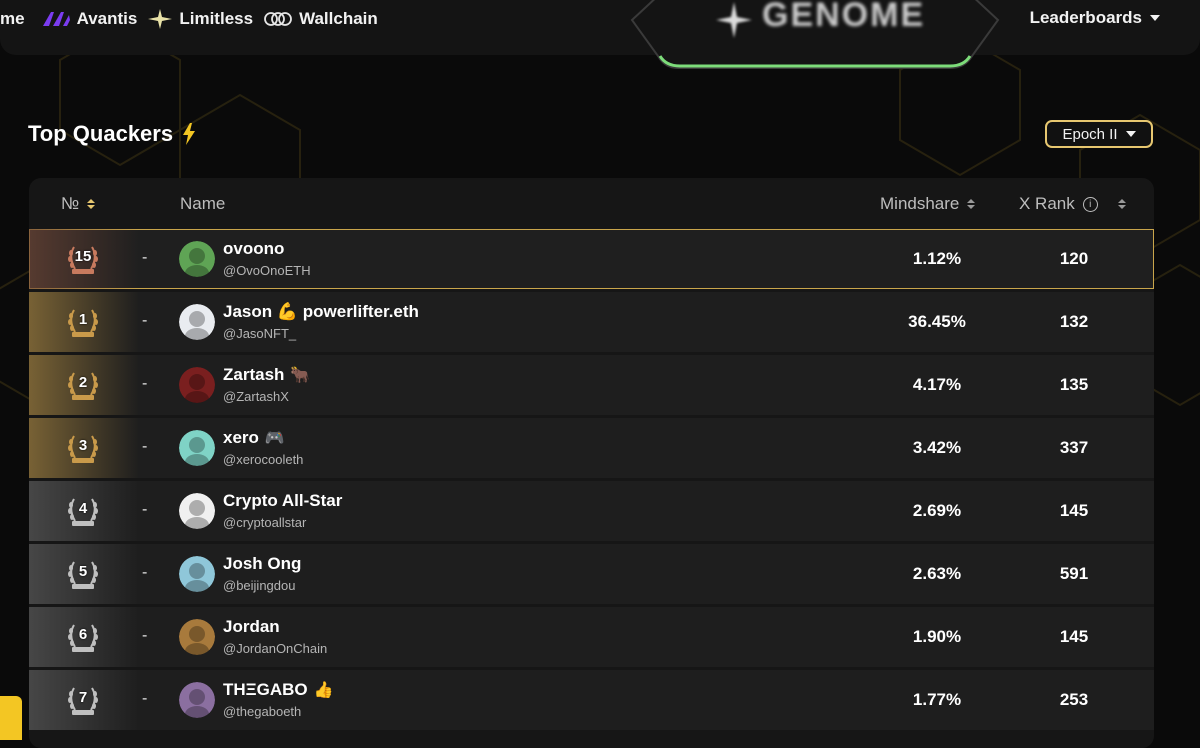  I want to click on side-feedback-tab, so click(11, 718).